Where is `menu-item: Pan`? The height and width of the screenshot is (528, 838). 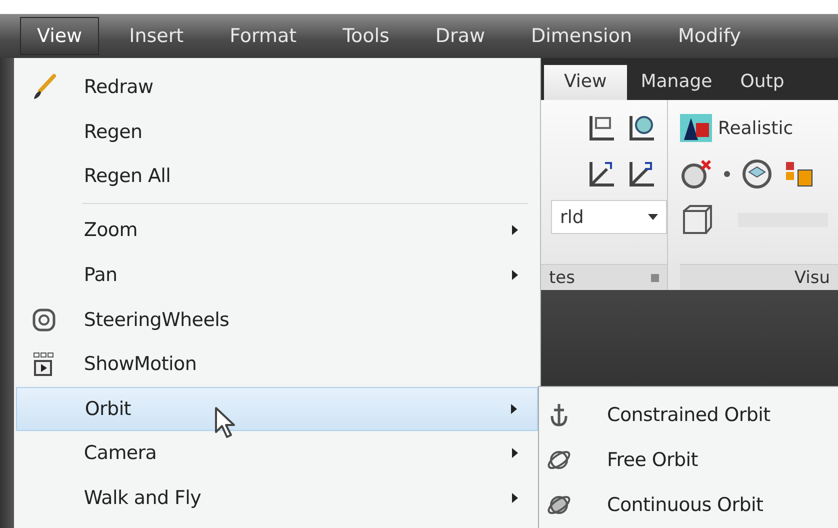 menu-item: Pan is located at coordinates (277, 275).